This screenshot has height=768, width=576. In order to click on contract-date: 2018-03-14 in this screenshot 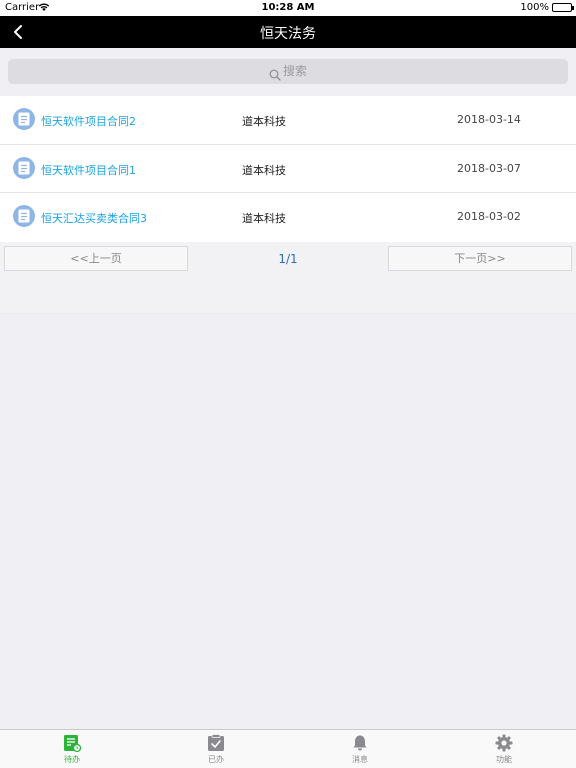, I will do `click(489, 119)`.